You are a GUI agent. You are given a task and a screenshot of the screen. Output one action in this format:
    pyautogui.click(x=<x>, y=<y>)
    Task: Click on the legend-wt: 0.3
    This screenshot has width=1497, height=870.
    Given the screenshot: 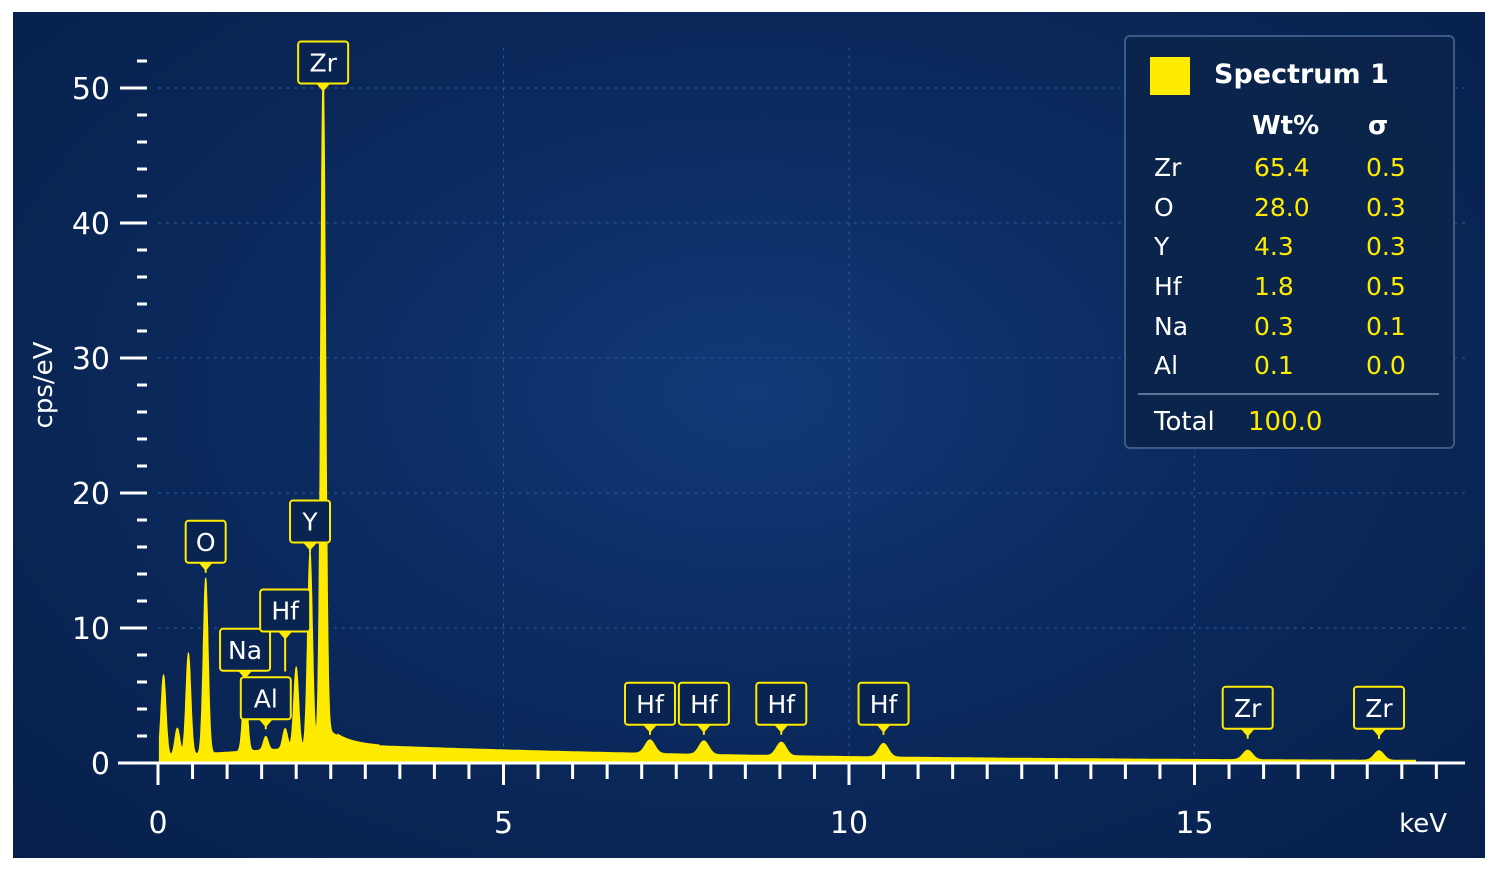 What is the action you would take?
    pyautogui.click(x=1274, y=326)
    